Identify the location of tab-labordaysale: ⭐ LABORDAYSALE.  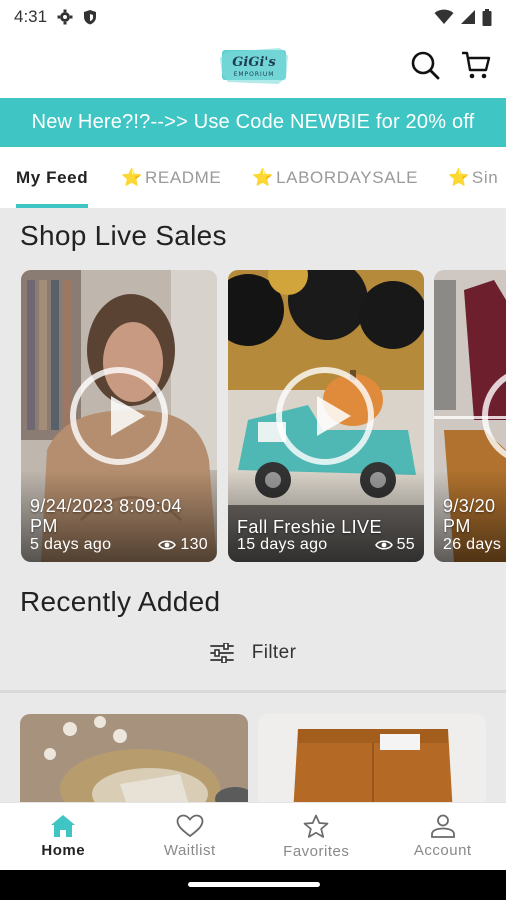
(335, 177).